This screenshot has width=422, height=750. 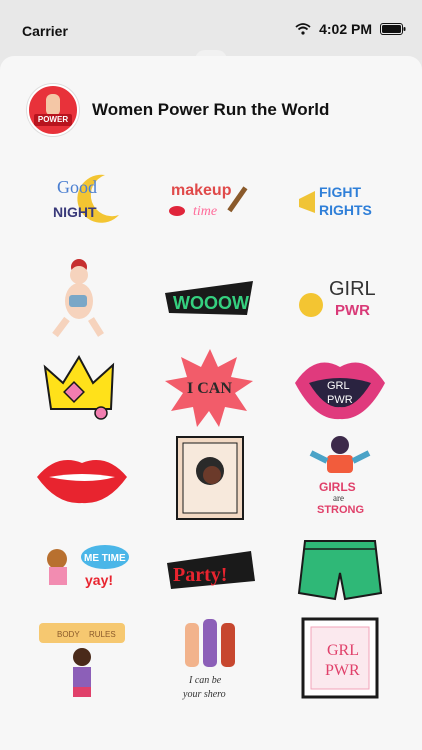 I want to click on fight-rights-art: FIGHT RIGHTS, so click(x=335, y=201).